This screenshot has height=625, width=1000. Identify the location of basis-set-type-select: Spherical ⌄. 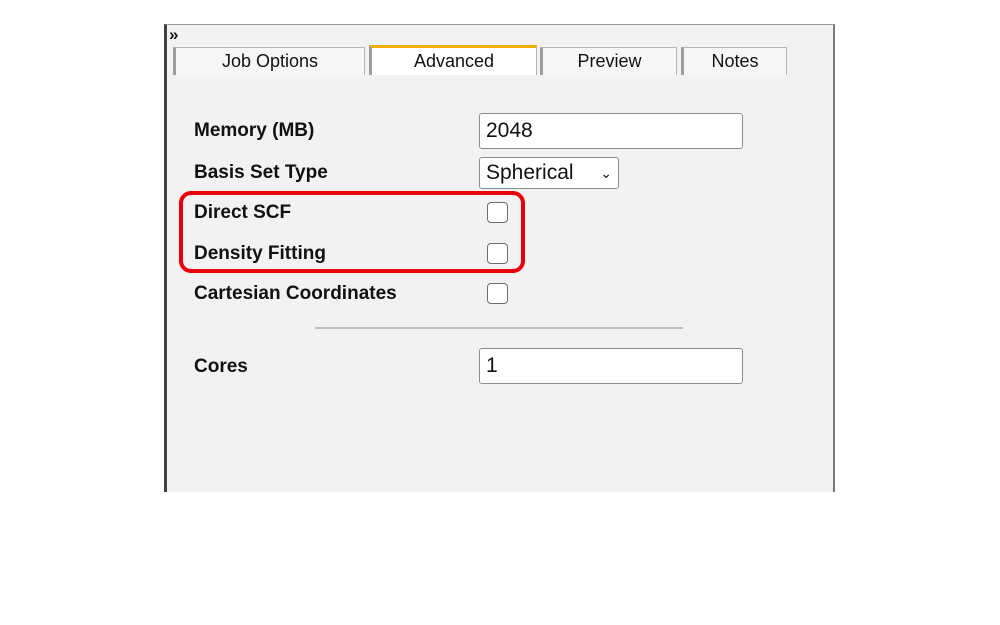
(549, 173).